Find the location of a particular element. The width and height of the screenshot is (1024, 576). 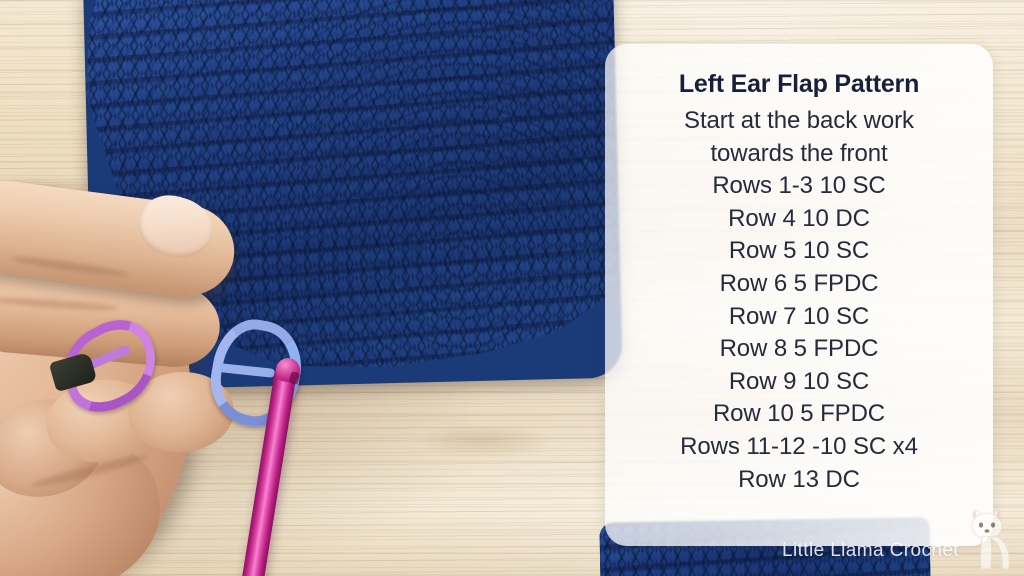

pattern-line: Row 9 10 SC is located at coordinates (799, 381).